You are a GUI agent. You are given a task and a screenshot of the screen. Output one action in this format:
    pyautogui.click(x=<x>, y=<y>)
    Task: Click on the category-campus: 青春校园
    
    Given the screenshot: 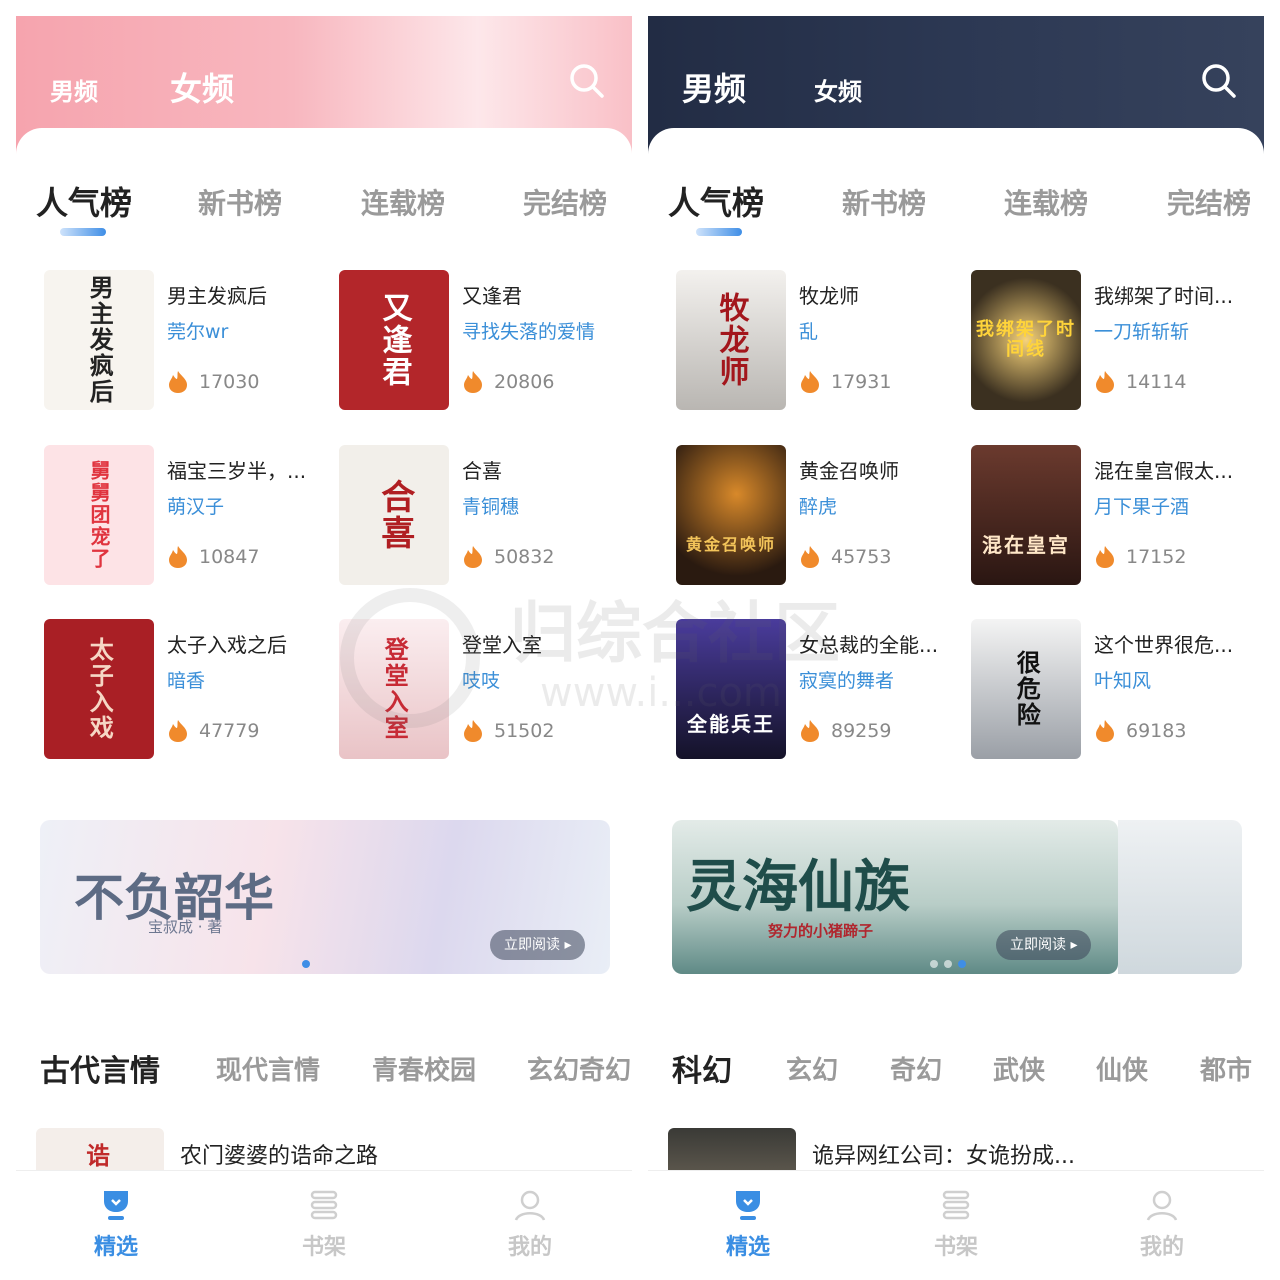 What is the action you would take?
    pyautogui.click(x=424, y=1068)
    